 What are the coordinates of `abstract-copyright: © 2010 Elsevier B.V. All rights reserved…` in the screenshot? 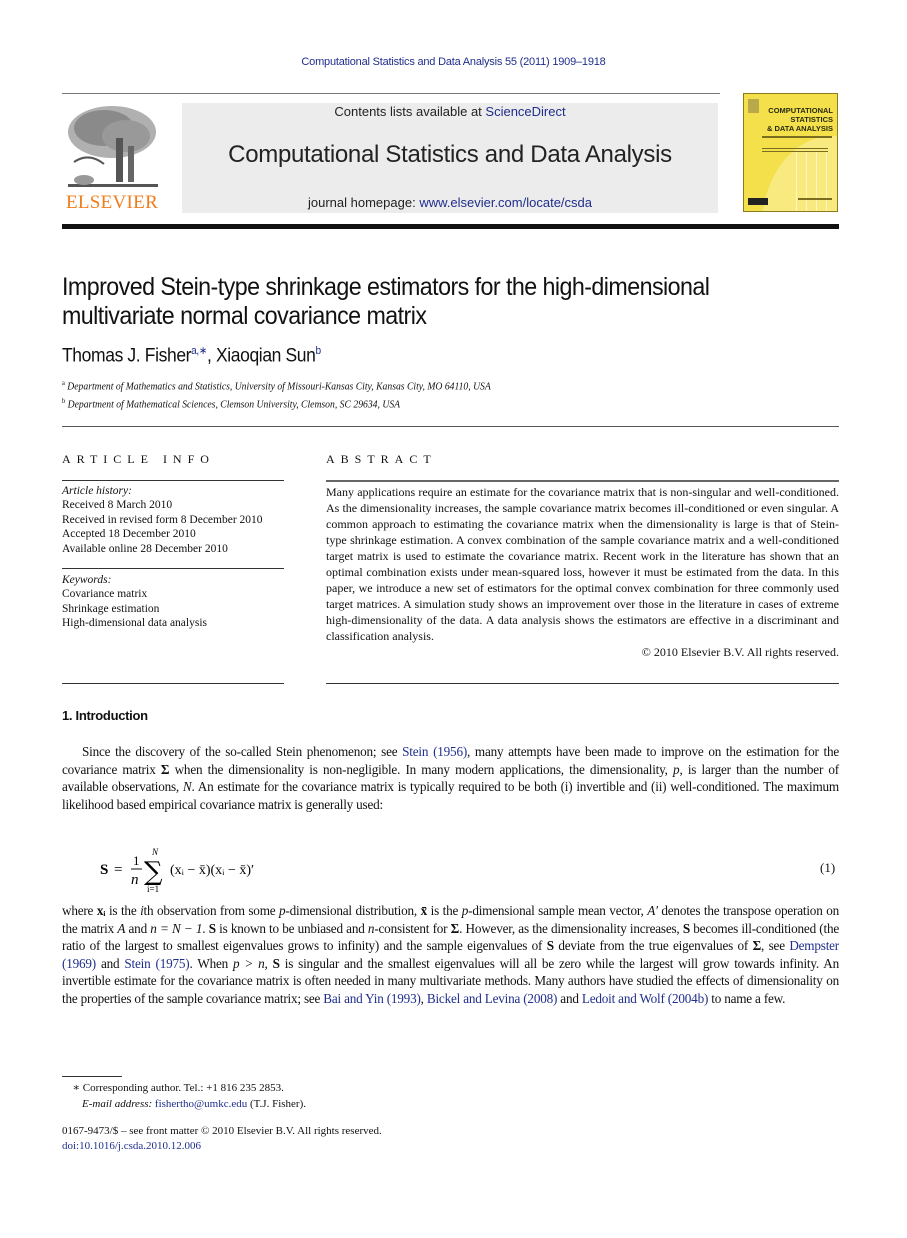 It's located at (740, 652).